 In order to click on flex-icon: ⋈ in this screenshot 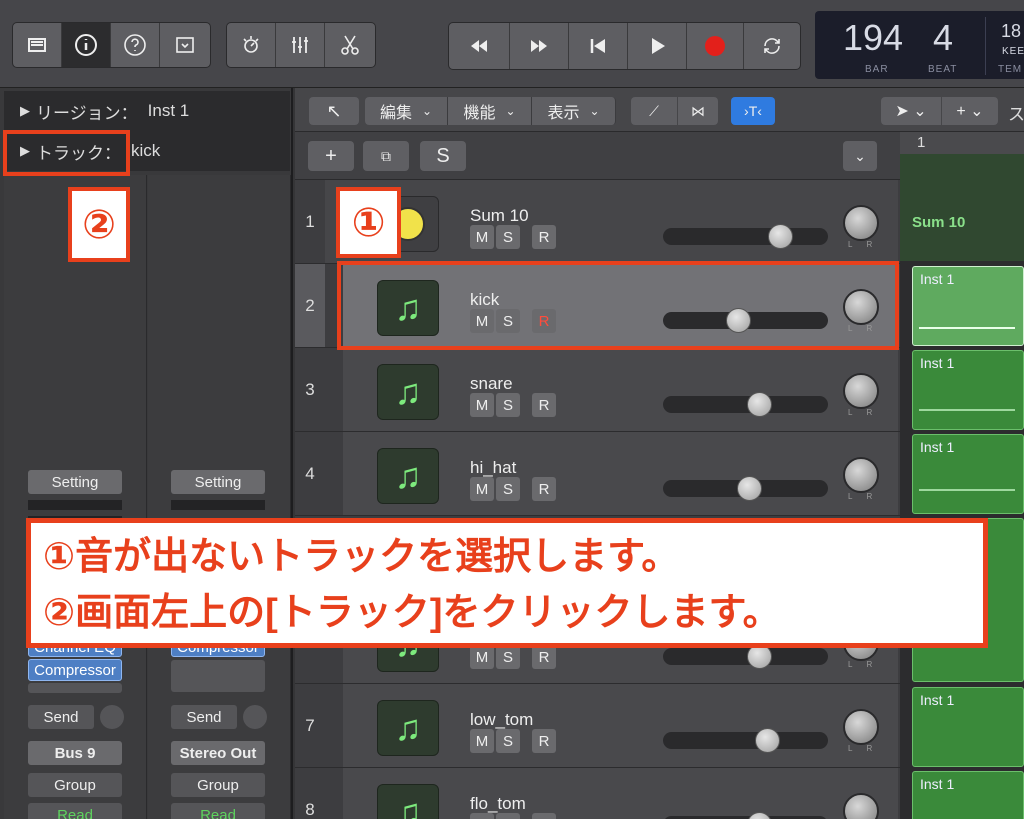, I will do `click(698, 111)`.